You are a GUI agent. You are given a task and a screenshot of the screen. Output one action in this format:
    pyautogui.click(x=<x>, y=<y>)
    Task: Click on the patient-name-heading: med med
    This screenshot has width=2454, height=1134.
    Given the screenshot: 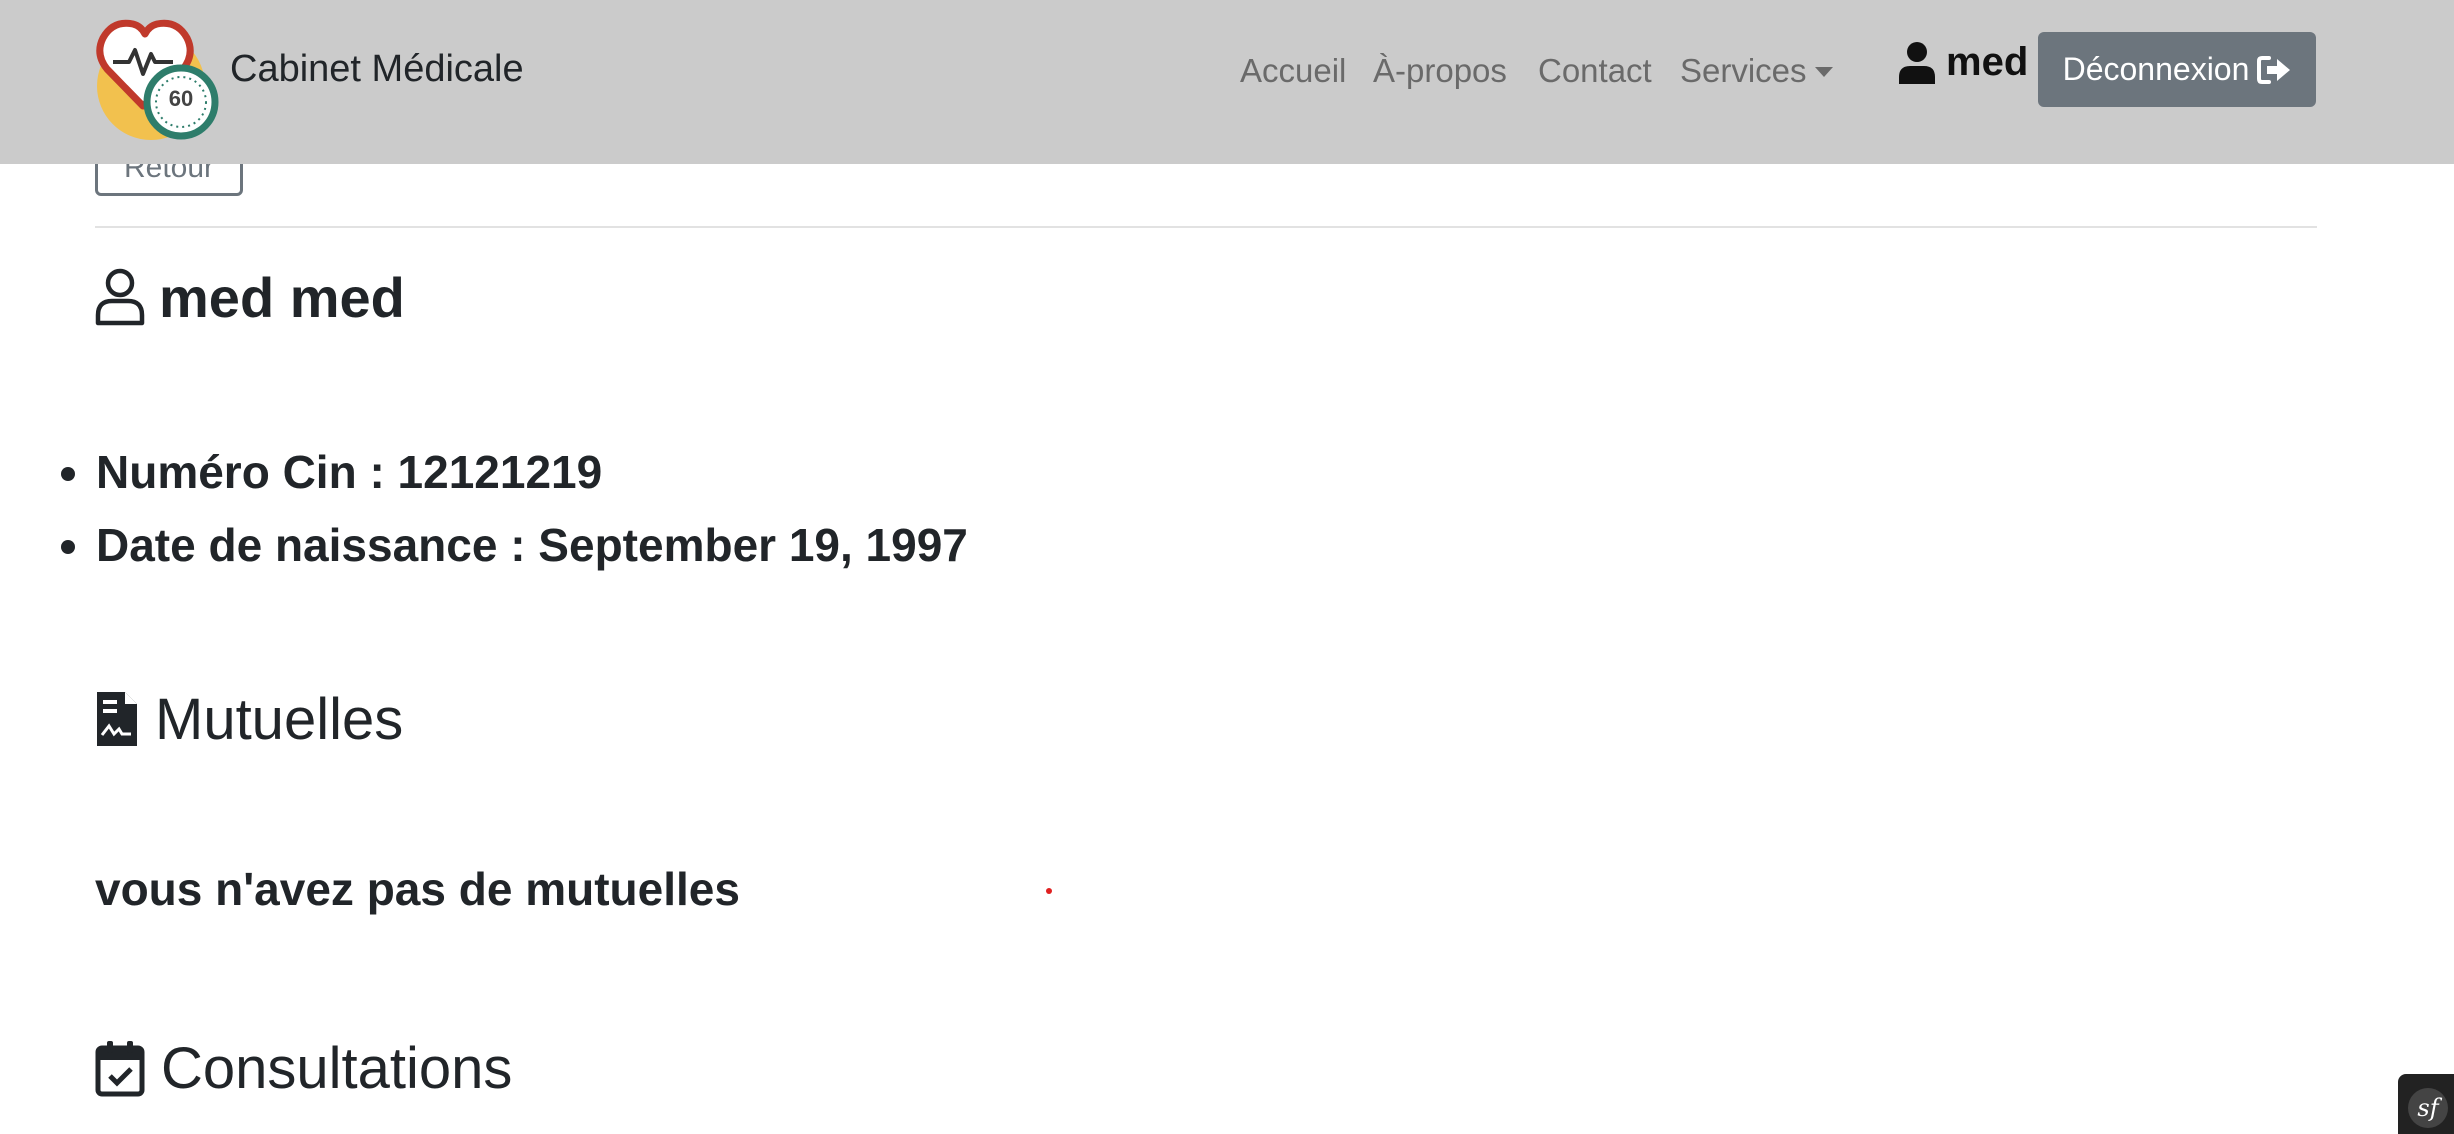 What is the action you would take?
    pyautogui.click(x=250, y=297)
    